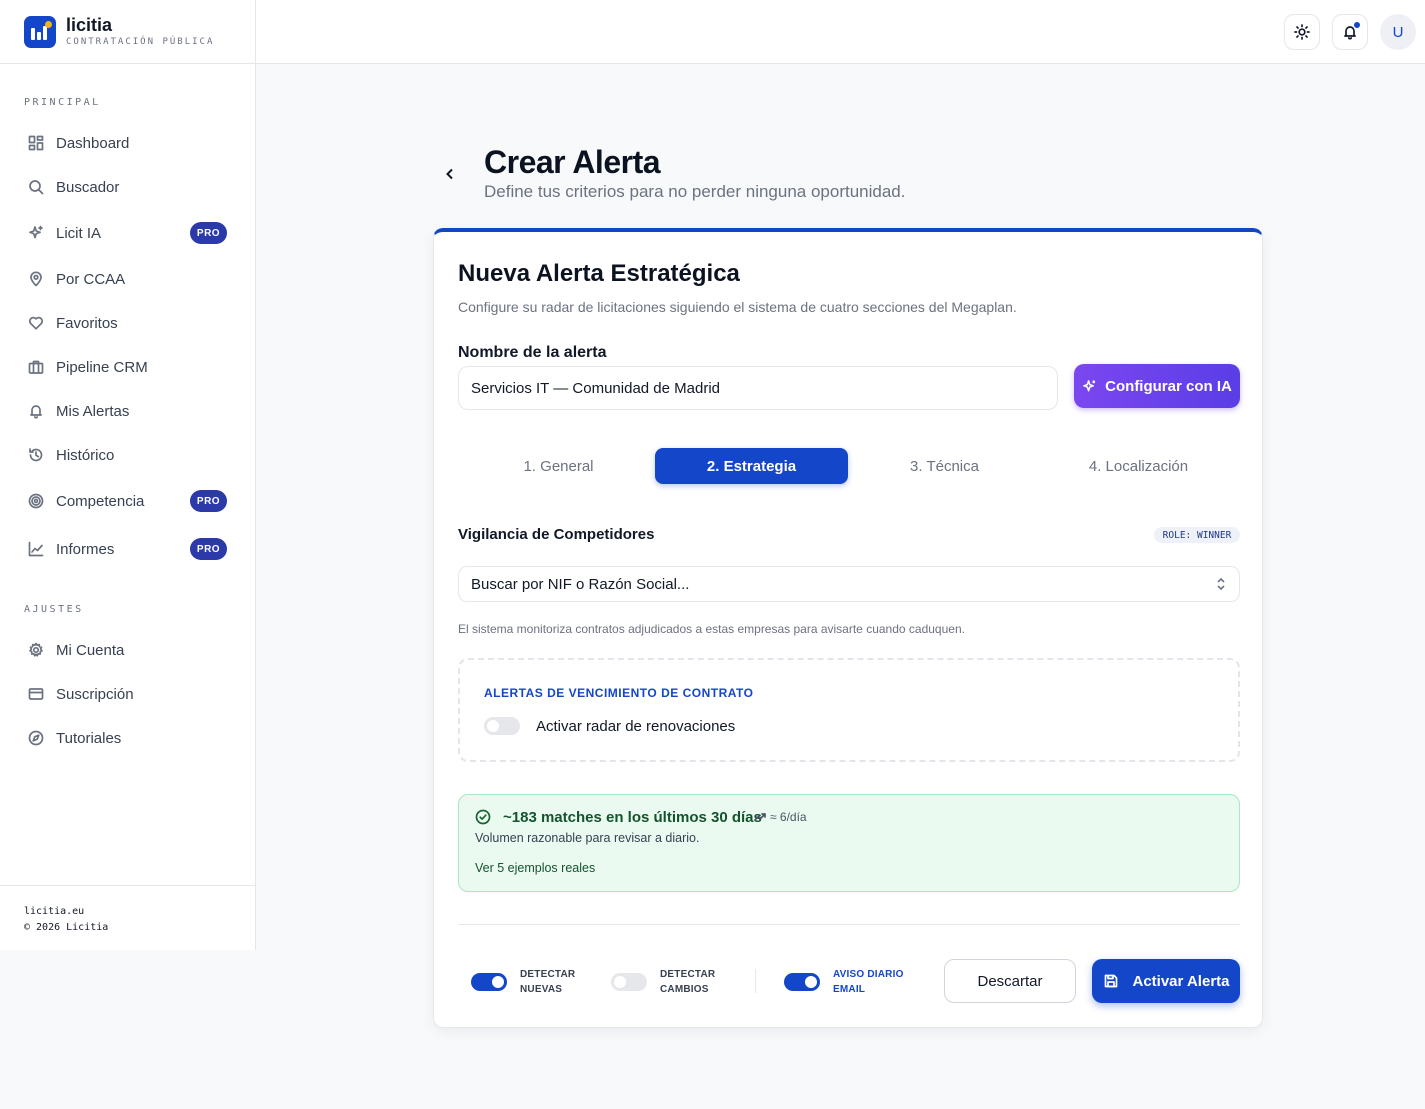 The width and height of the screenshot is (1425, 1109). What do you see at coordinates (1221, 584) in the screenshot?
I see `chevron-up-down-icon` at bounding box center [1221, 584].